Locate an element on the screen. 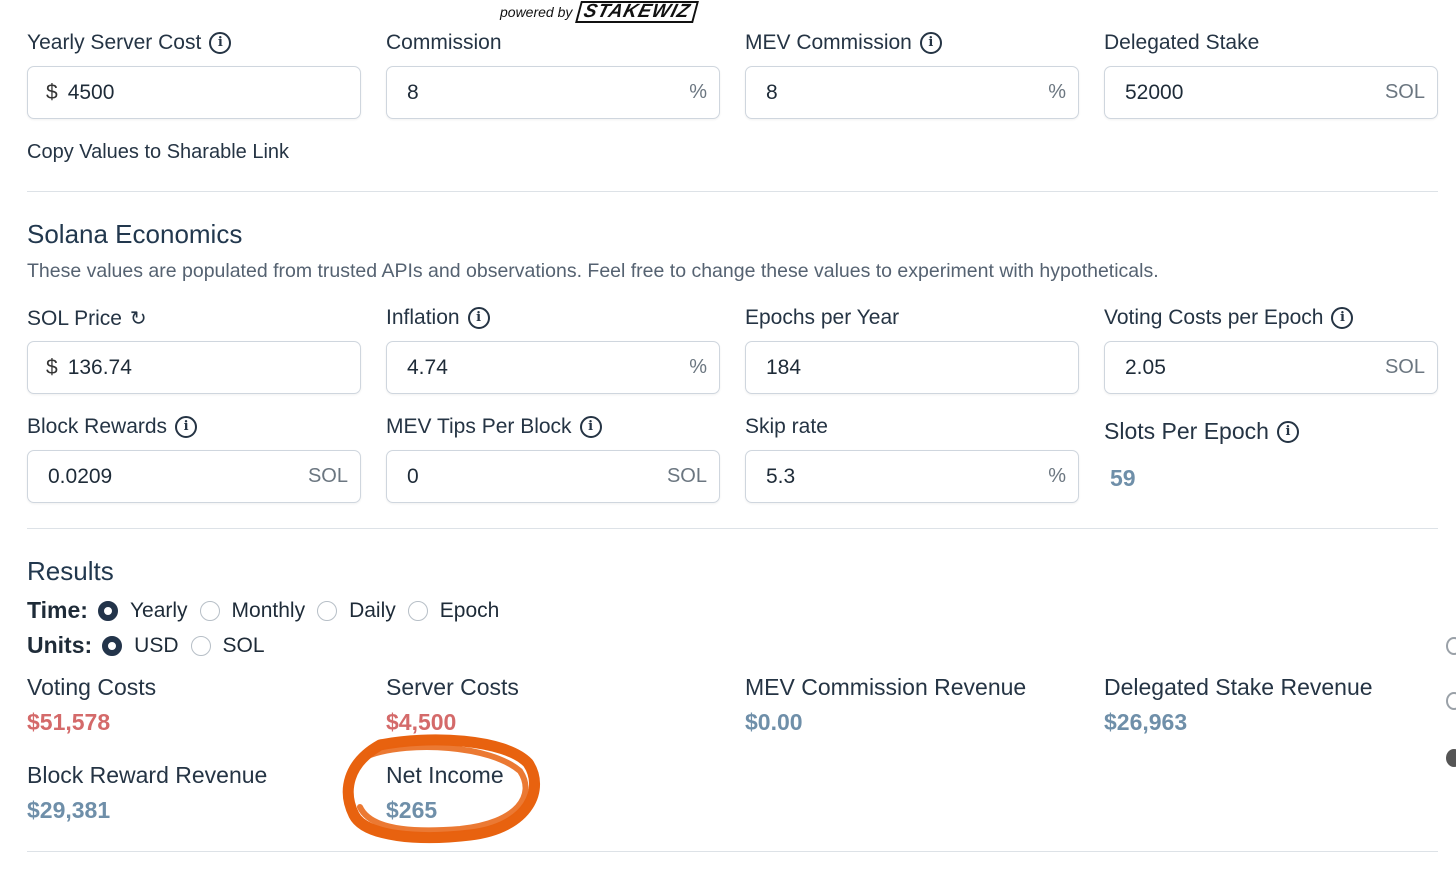  mev-tips-label: MEV Tips Per Block i is located at coordinates (494, 427).